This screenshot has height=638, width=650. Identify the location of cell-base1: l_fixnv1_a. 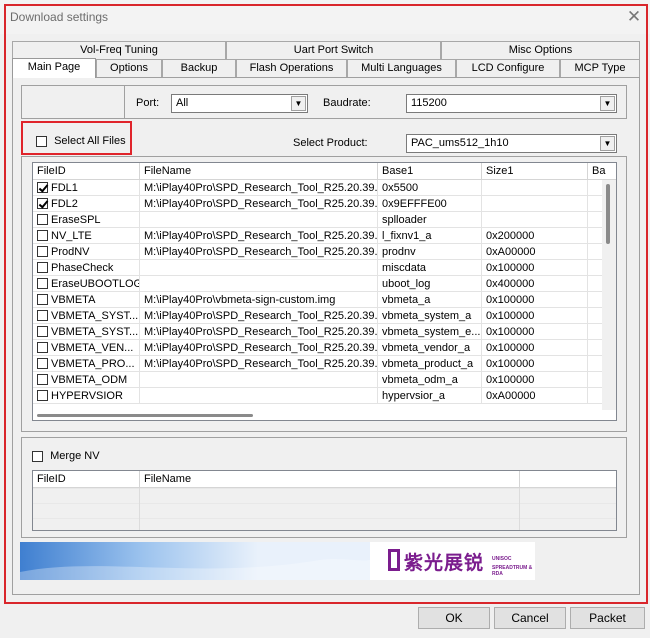
(430, 236).